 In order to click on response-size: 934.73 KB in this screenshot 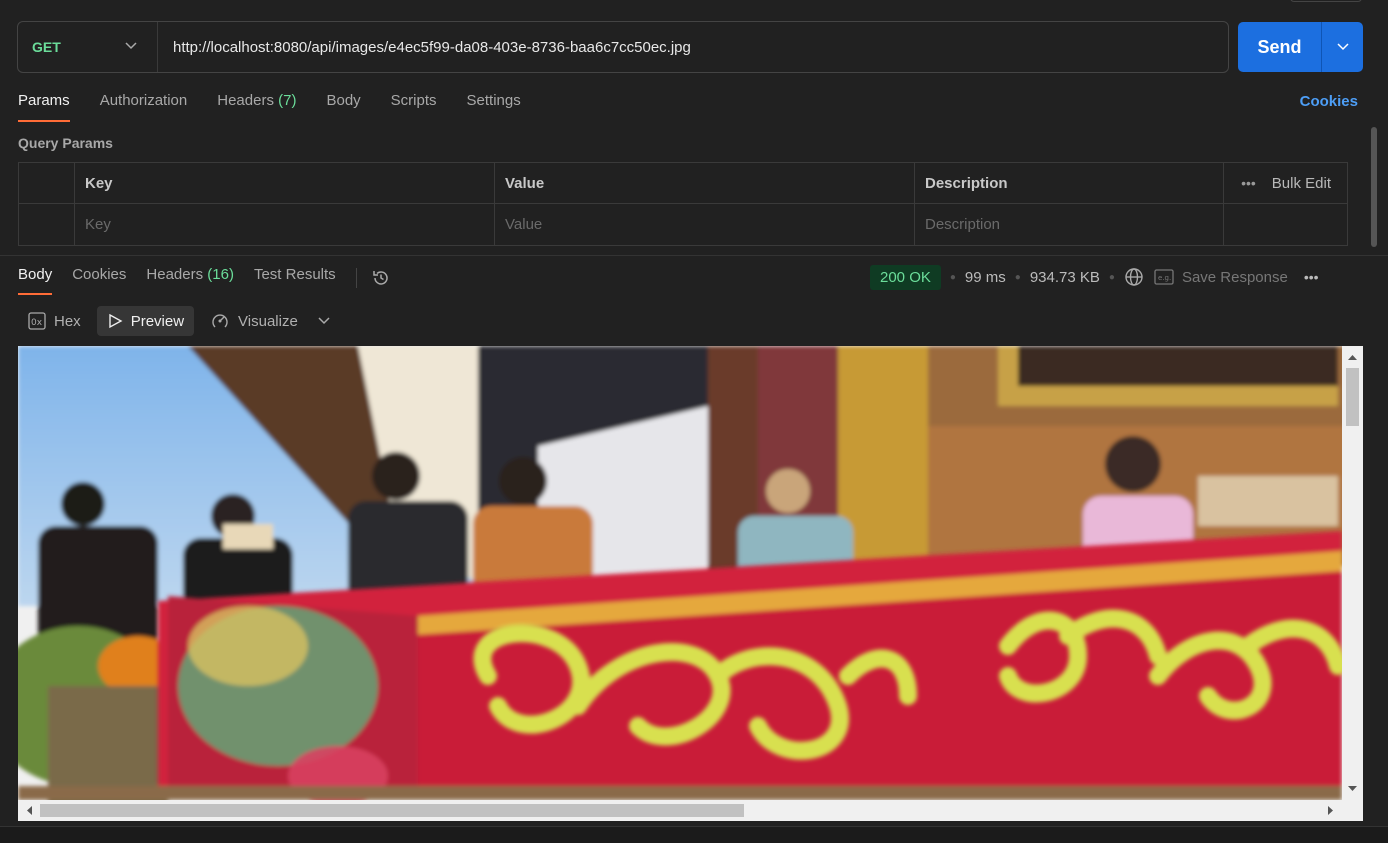, I will do `click(1065, 277)`.